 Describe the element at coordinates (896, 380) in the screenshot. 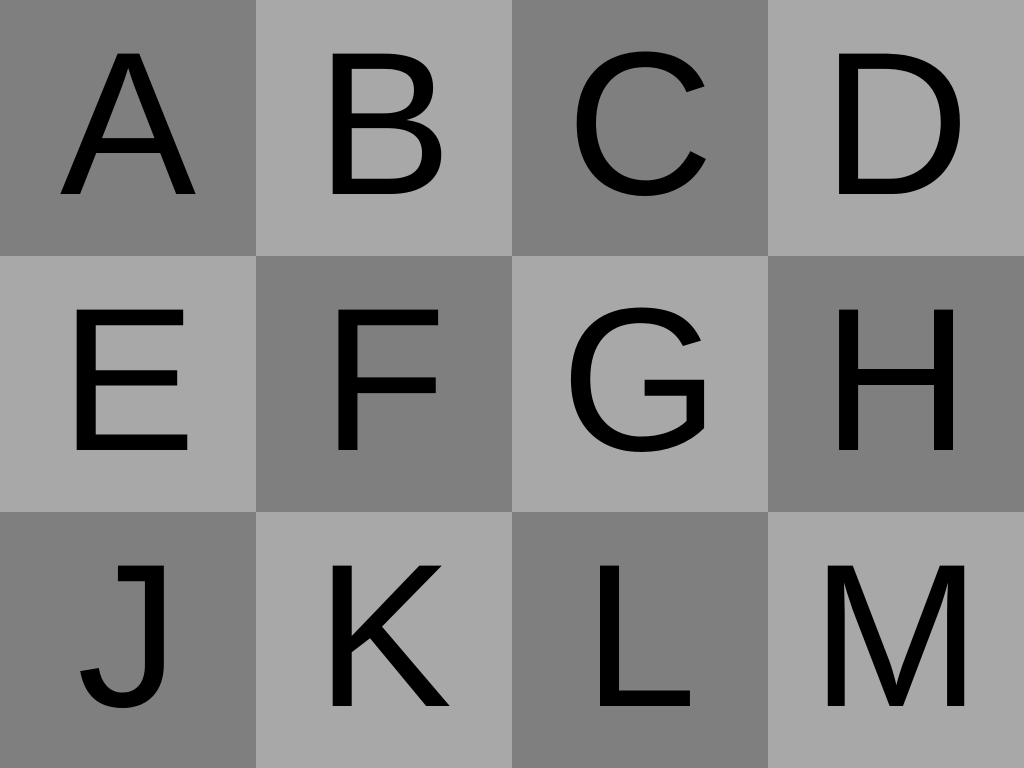

I see `tile-letter: H` at that location.